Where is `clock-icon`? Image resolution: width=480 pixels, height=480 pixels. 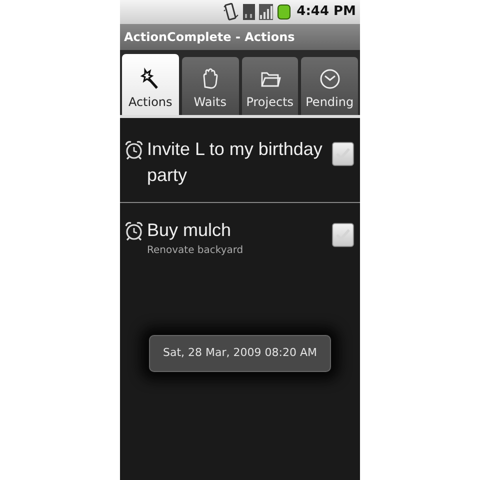
clock-icon is located at coordinates (329, 78).